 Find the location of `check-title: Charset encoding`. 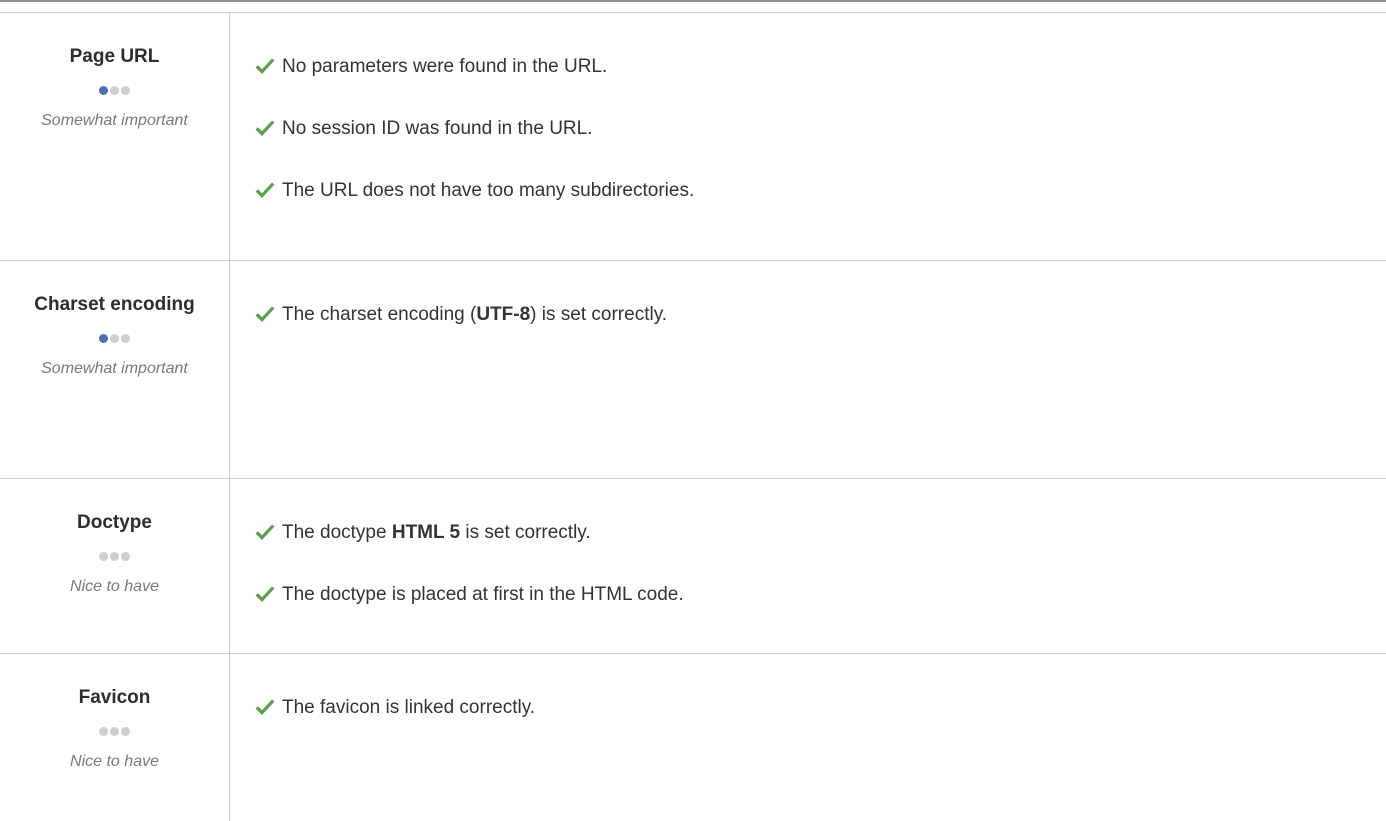

check-title: Charset encoding is located at coordinates (114, 304).